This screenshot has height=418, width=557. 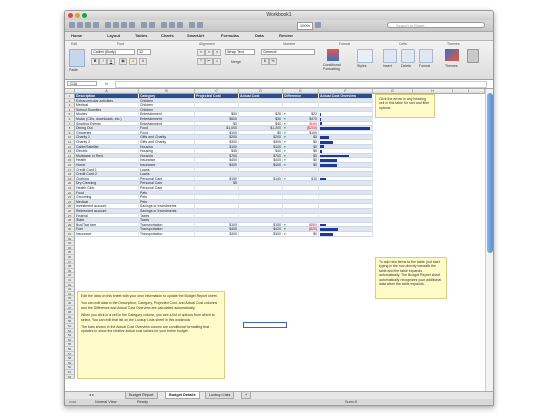 What do you see at coordinates (107, 234) in the screenshot?
I see `table-cell: Insurance` at bounding box center [107, 234].